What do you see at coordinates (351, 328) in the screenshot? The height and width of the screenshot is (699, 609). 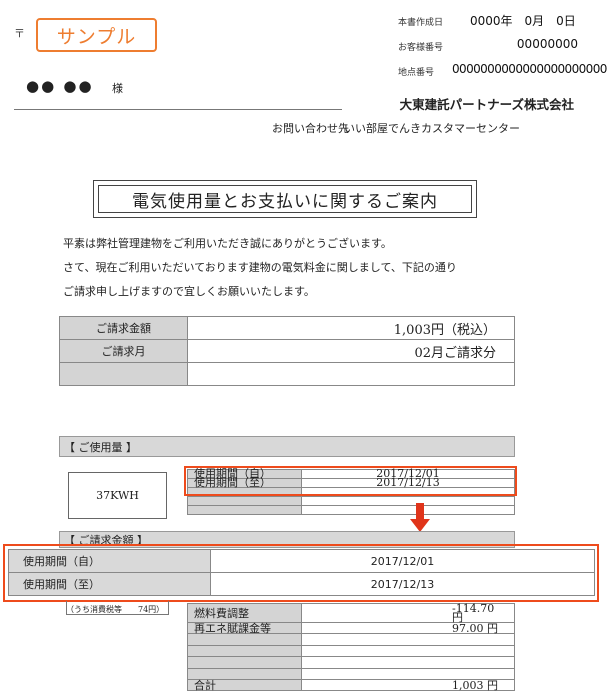 I see `billing-amount-value: 1,003円（税込）` at bounding box center [351, 328].